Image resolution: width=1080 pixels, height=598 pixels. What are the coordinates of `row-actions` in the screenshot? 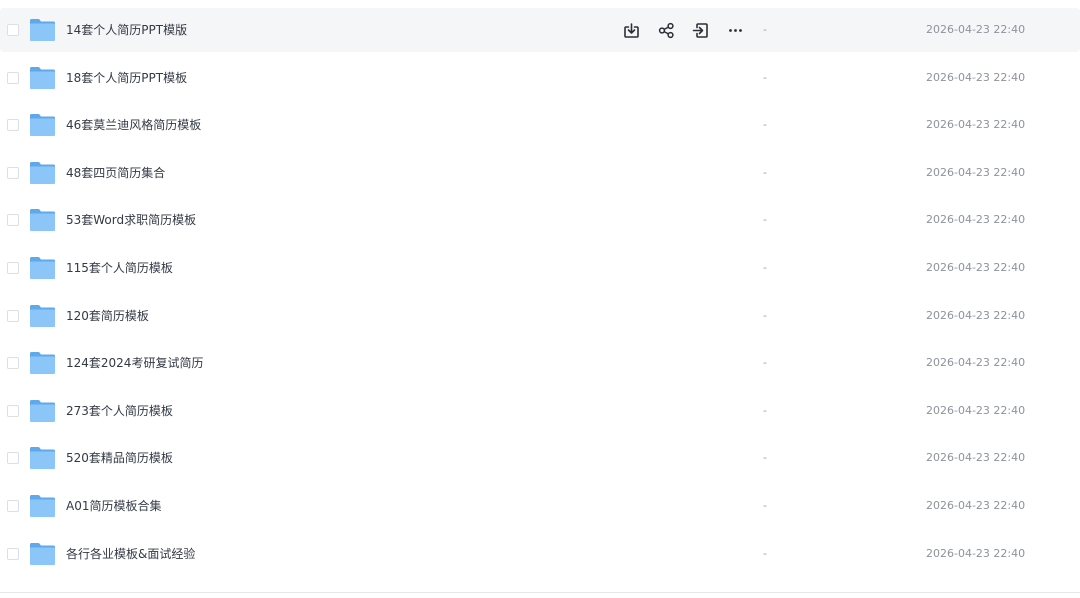 It's located at (684, 30).